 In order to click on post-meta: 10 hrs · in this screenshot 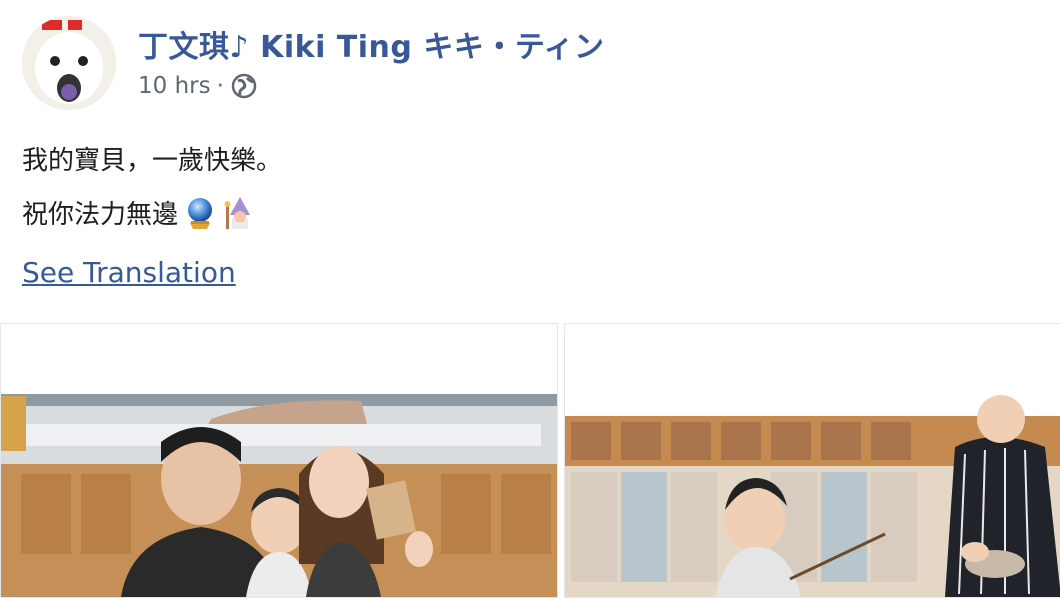, I will do `click(198, 86)`.